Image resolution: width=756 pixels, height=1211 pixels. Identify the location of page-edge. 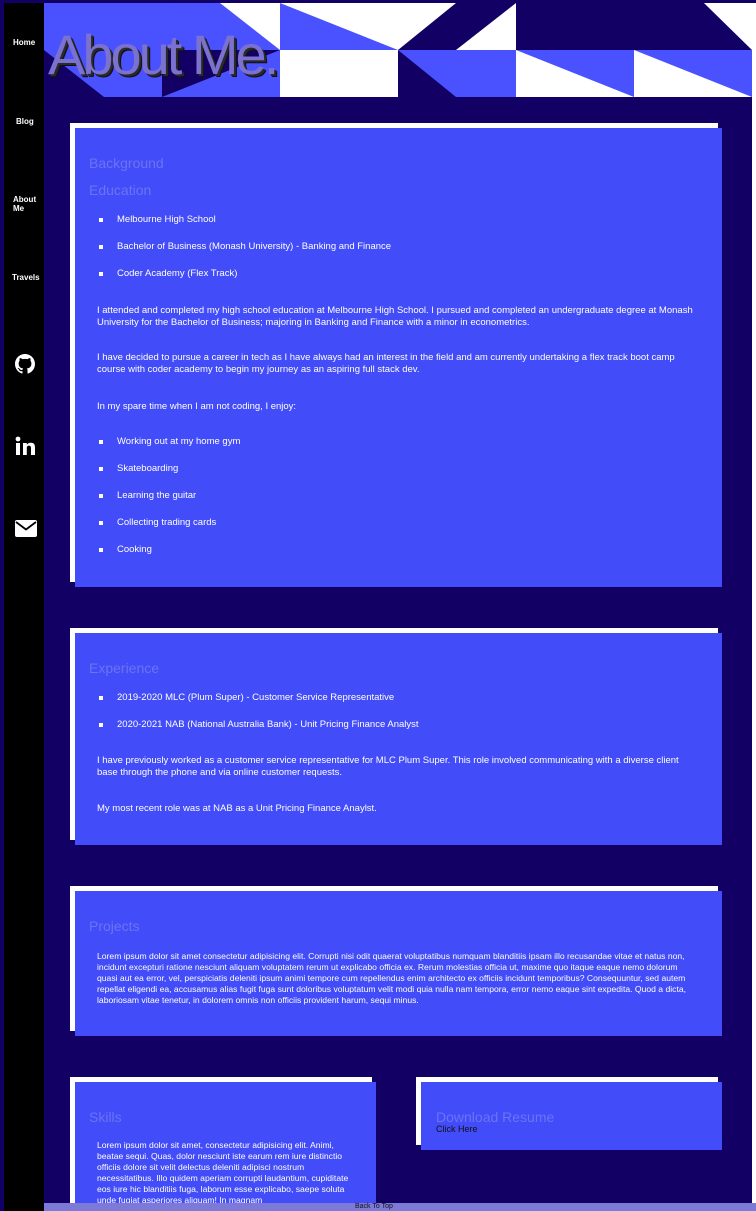
(754, 607).